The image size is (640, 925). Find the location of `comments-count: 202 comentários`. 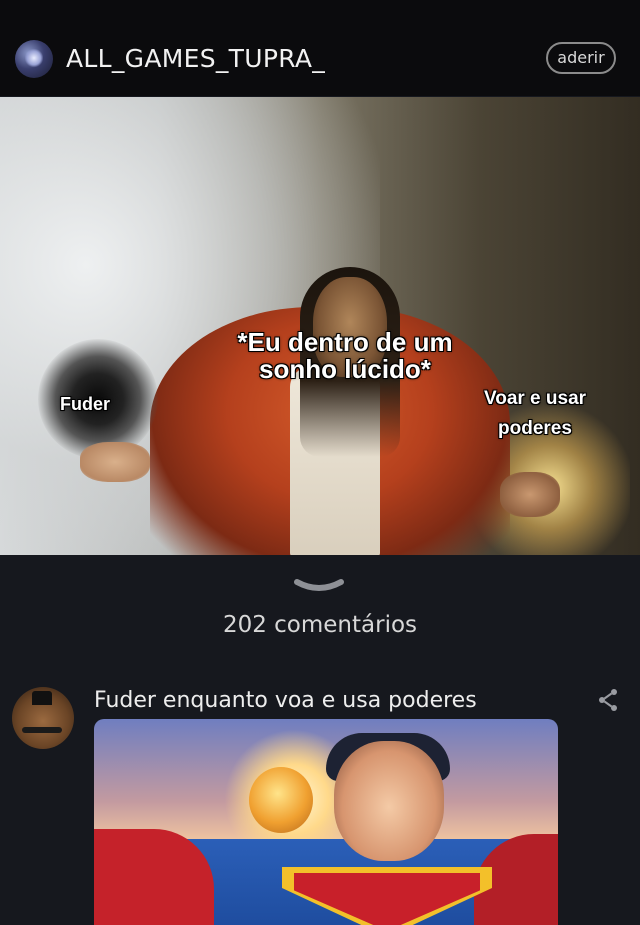

comments-count: 202 comentários is located at coordinates (320, 625).